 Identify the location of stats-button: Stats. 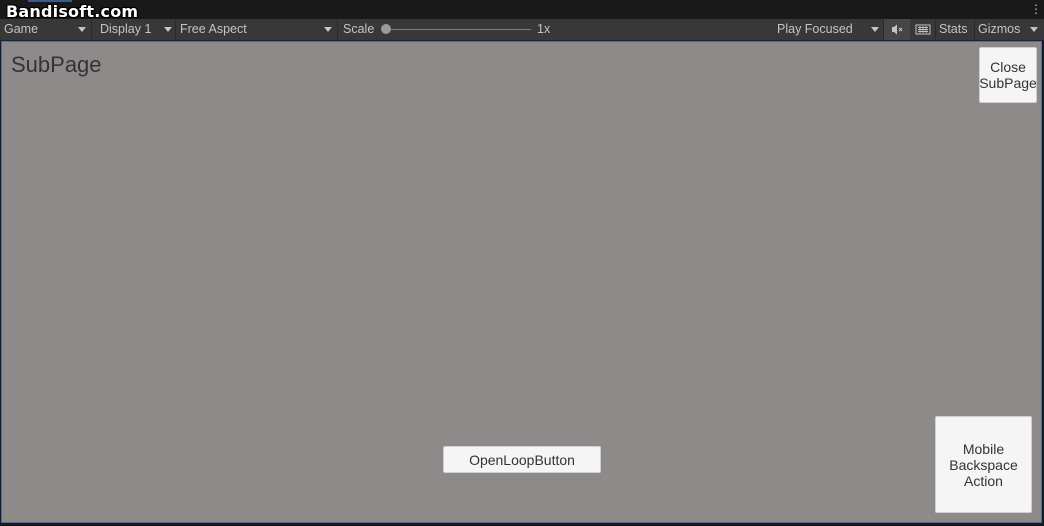
(955, 29).